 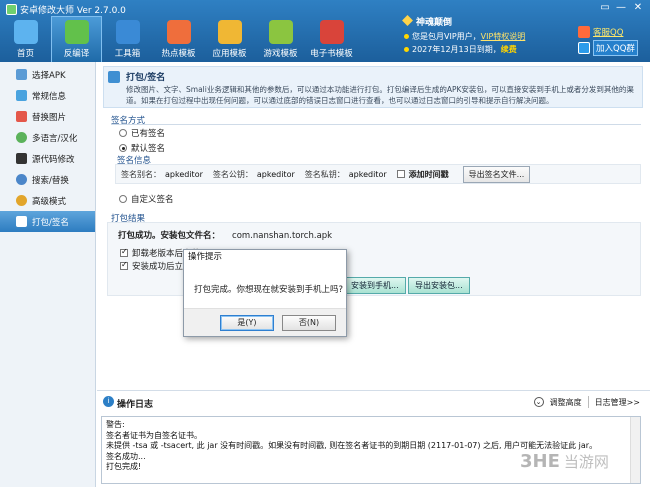 I want to click on nav-app-template: 应用模板, so click(x=229, y=39).